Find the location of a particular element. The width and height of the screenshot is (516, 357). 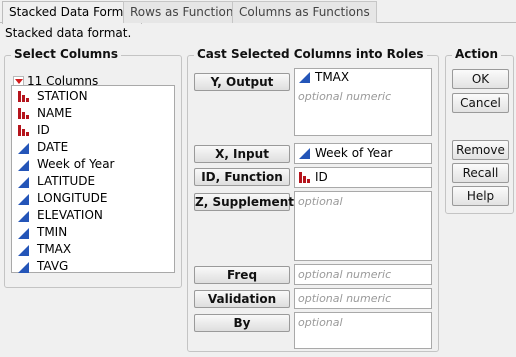

ok-button: OK is located at coordinates (480, 79).